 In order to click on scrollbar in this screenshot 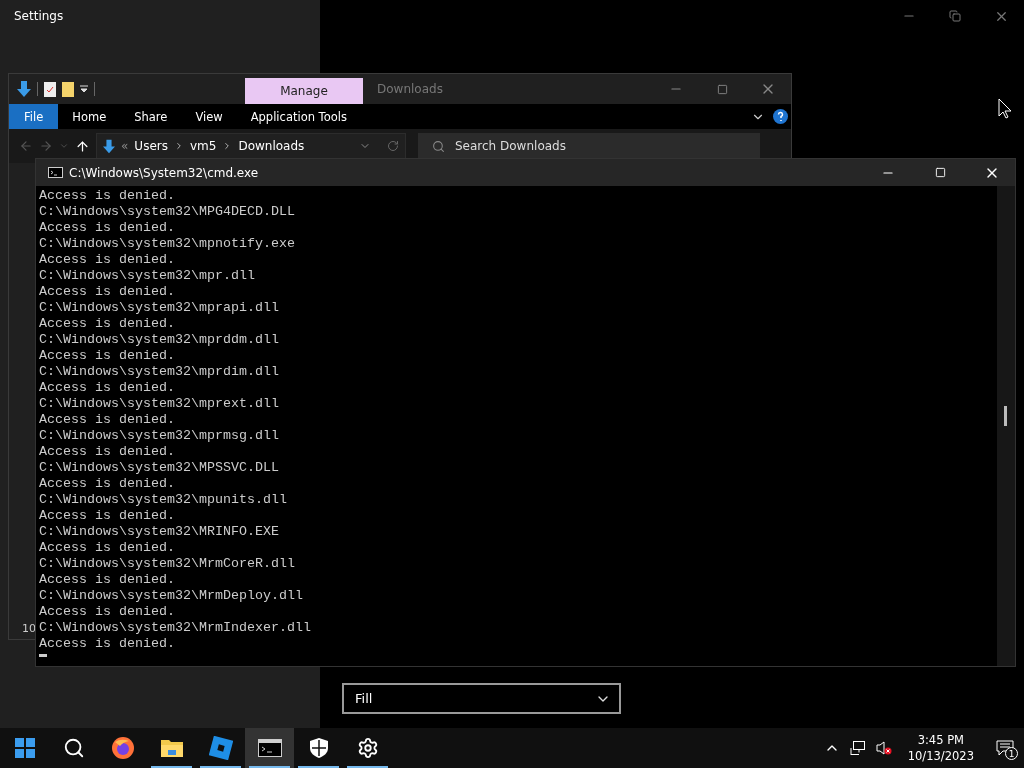, I will do `click(1006, 426)`.